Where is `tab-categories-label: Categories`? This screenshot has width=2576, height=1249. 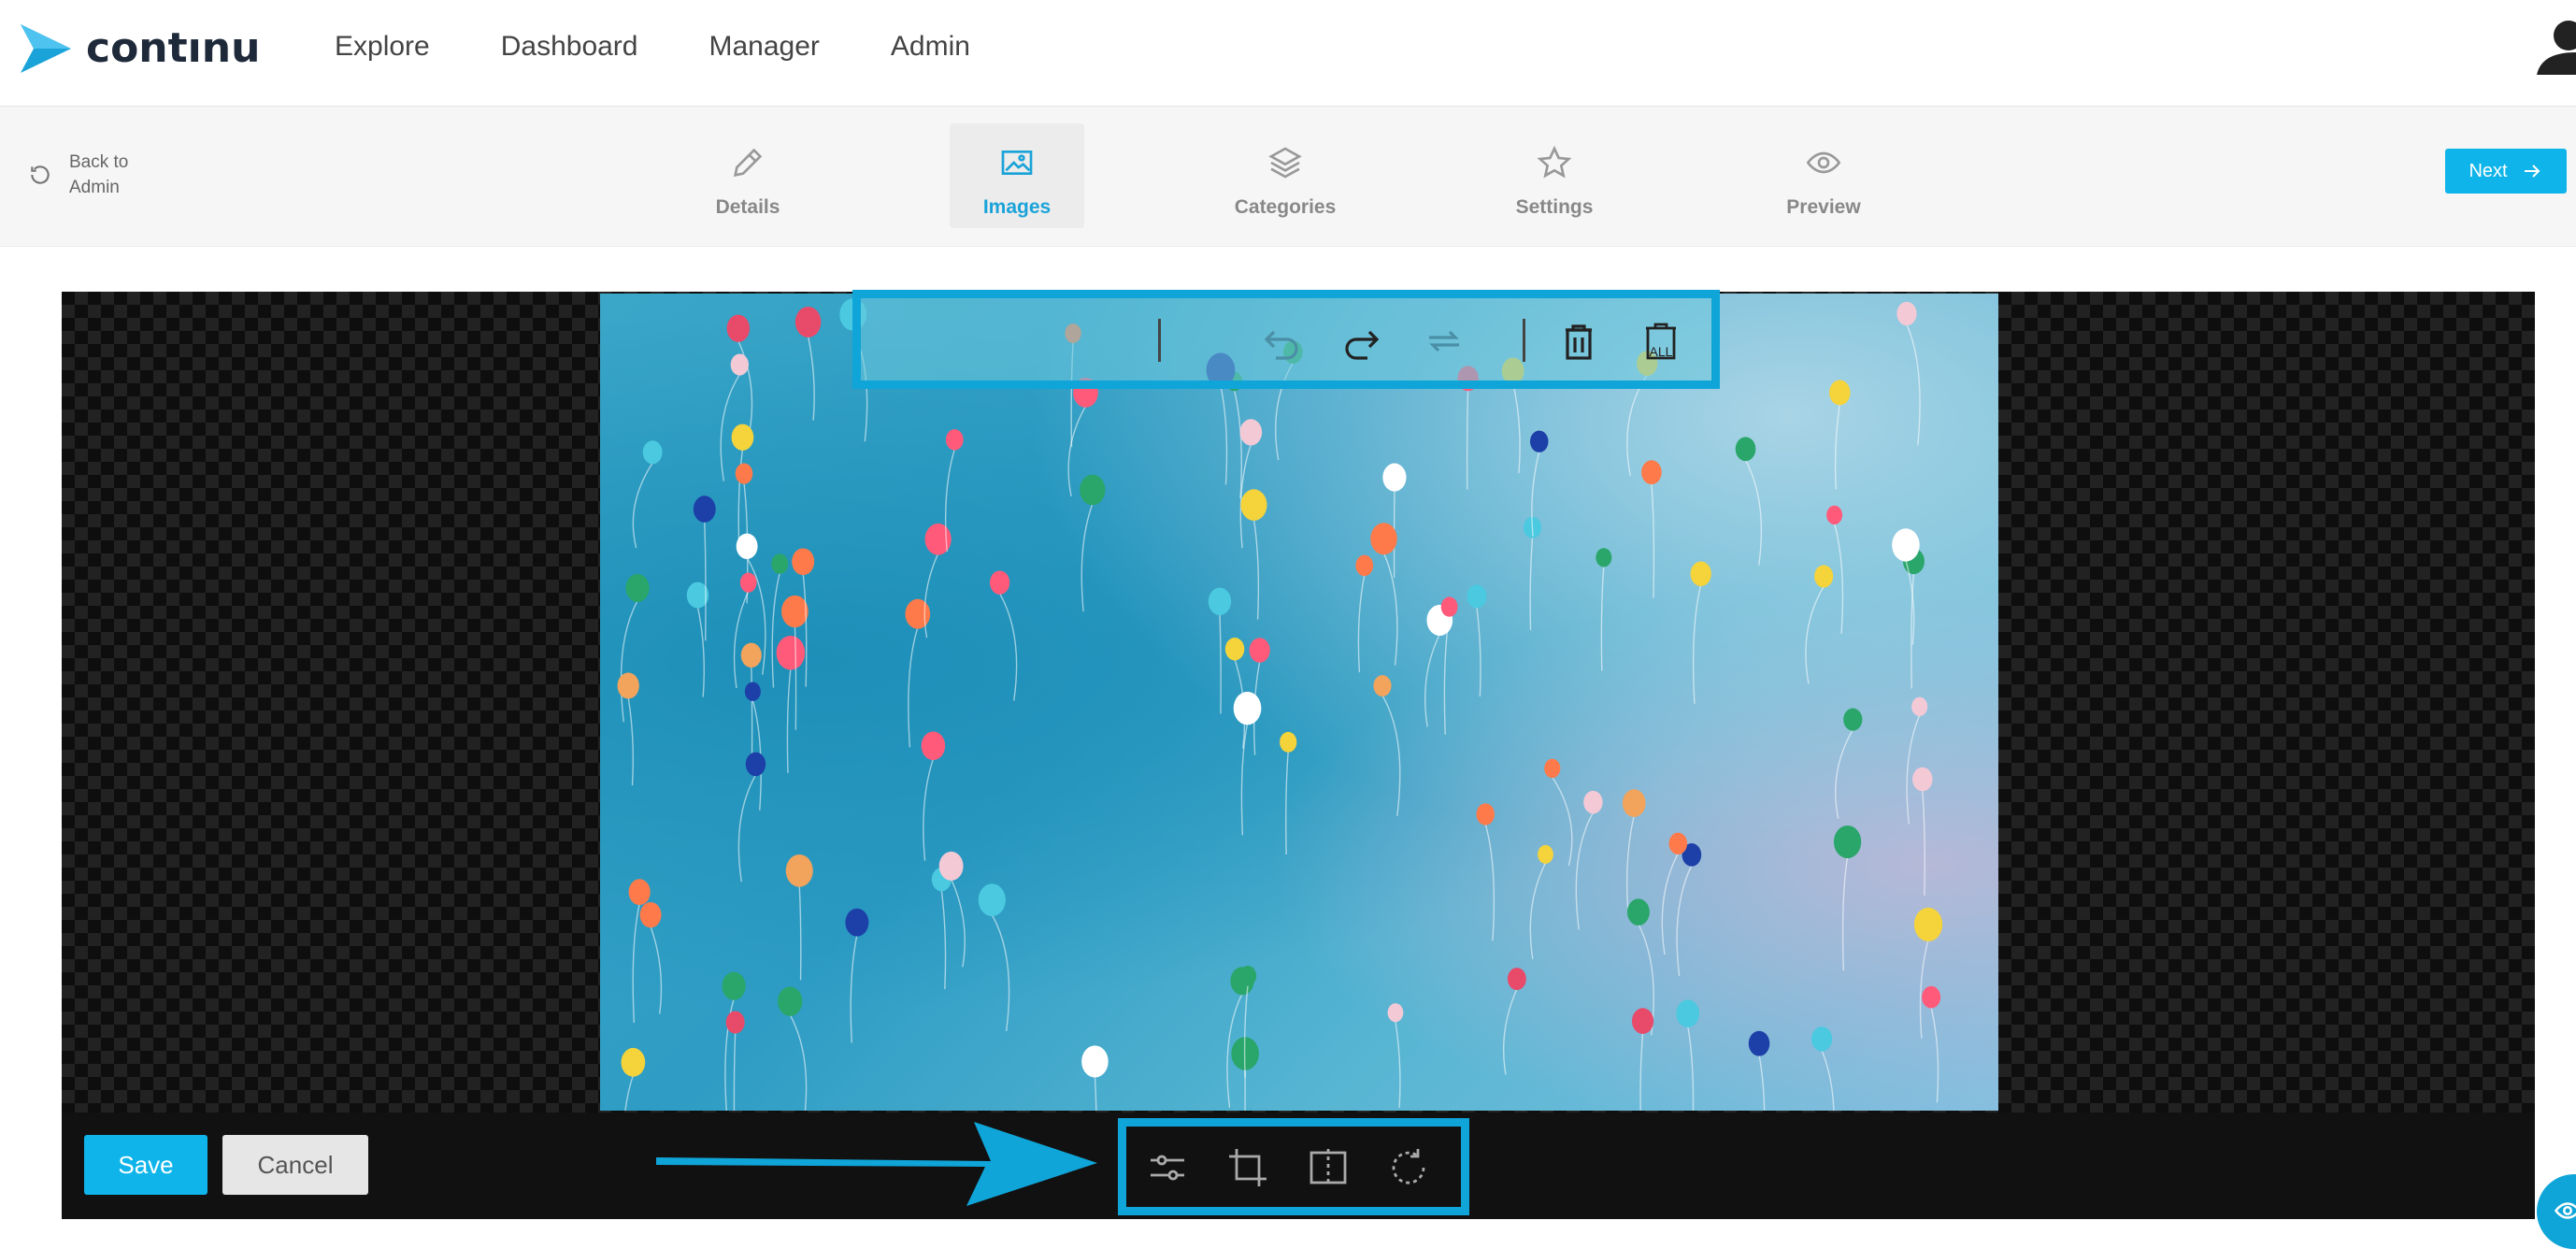
tab-categories-label: Categories is located at coordinates (1286, 207).